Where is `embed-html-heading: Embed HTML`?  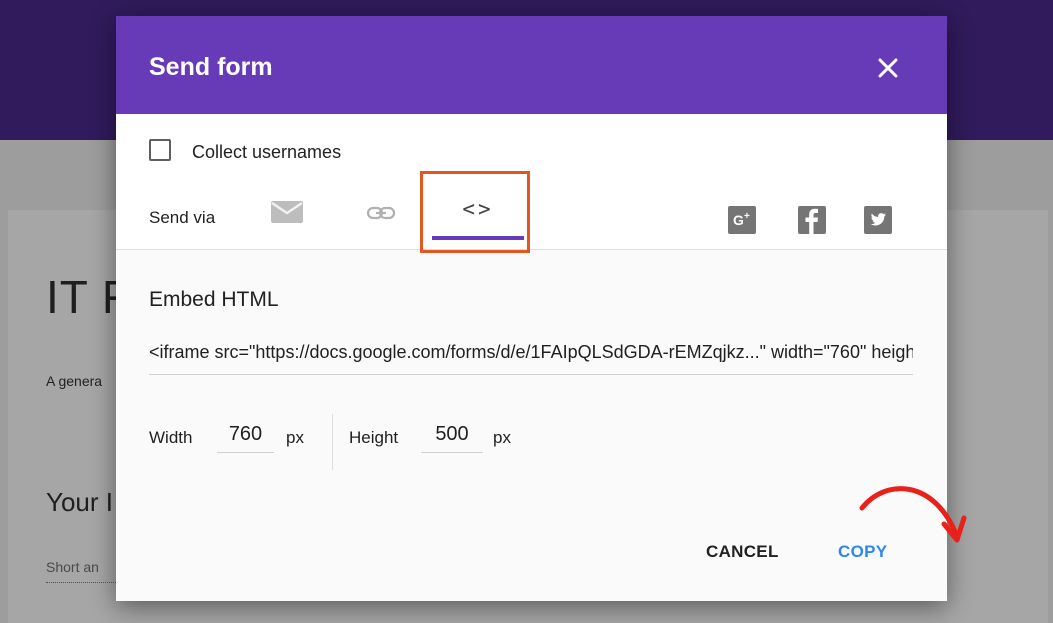
embed-html-heading: Embed HTML is located at coordinates (214, 299).